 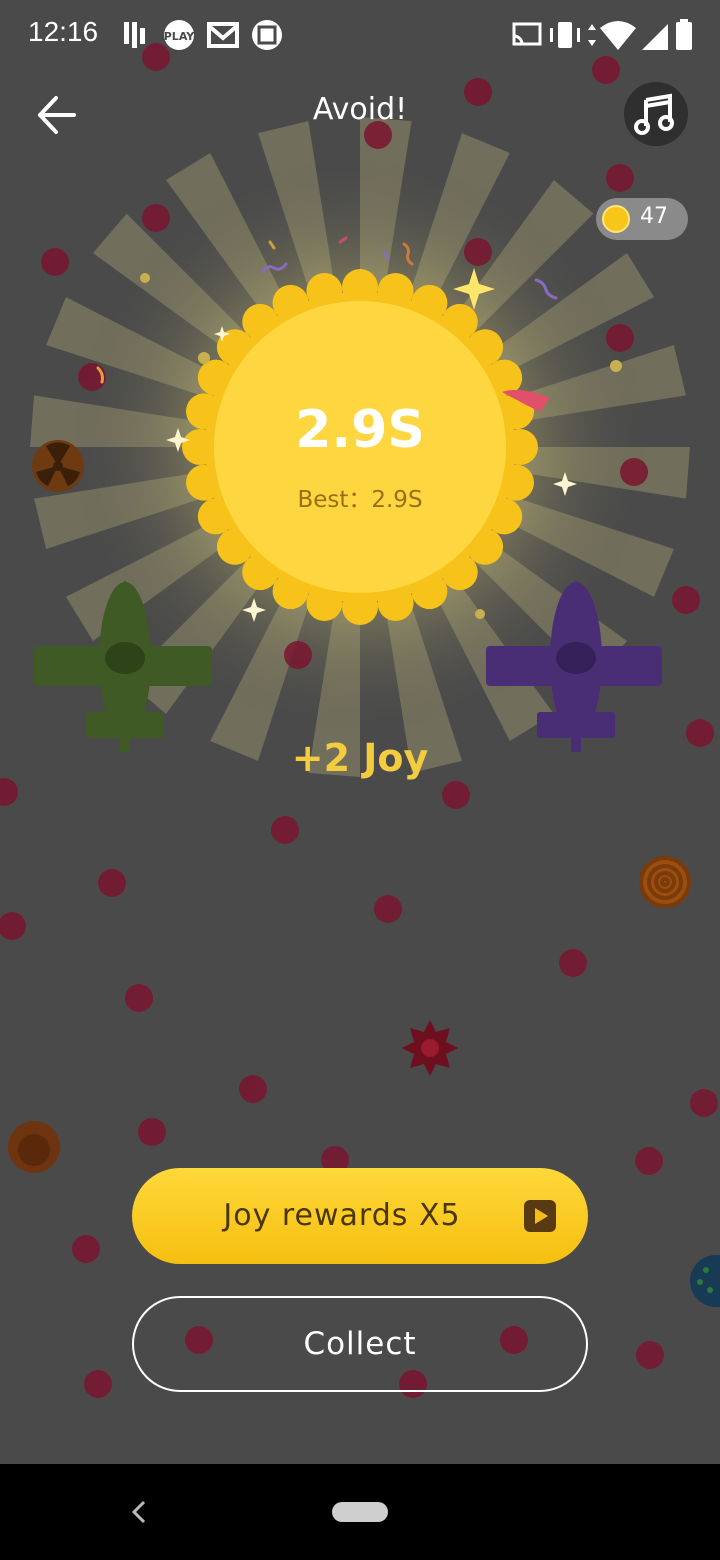 What do you see at coordinates (655, 37) in the screenshot?
I see `signal-icon` at bounding box center [655, 37].